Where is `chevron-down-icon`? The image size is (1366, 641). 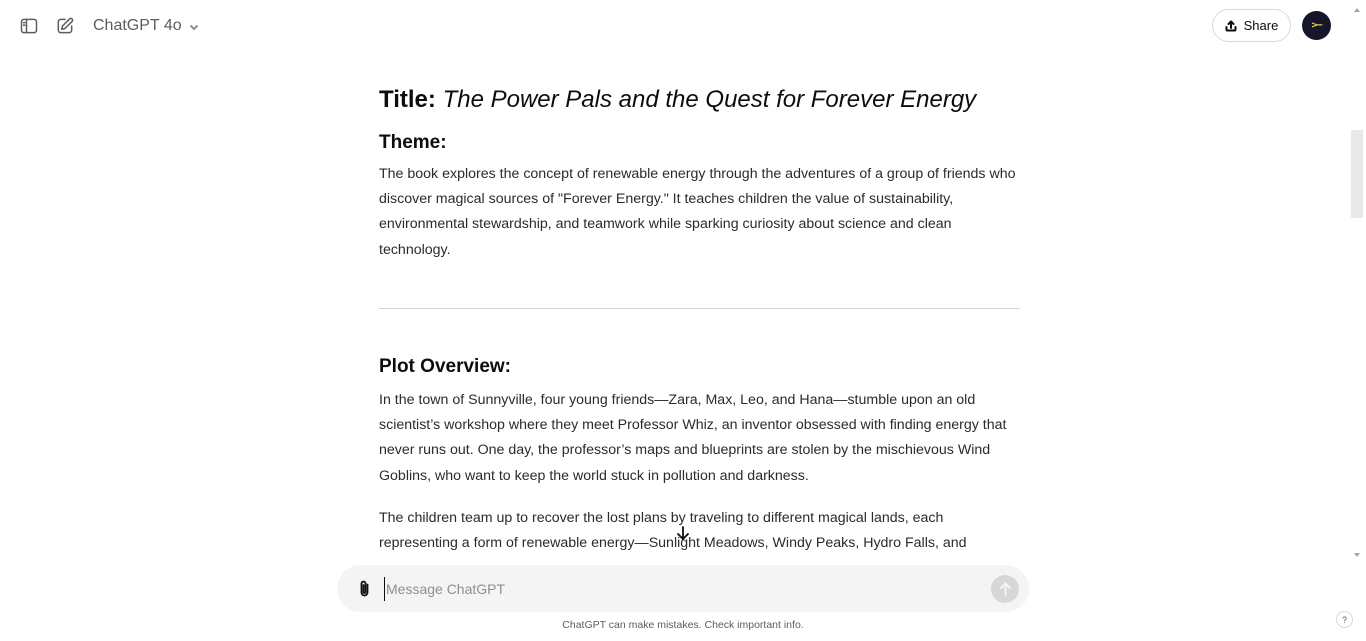 chevron-down-icon is located at coordinates (194, 26).